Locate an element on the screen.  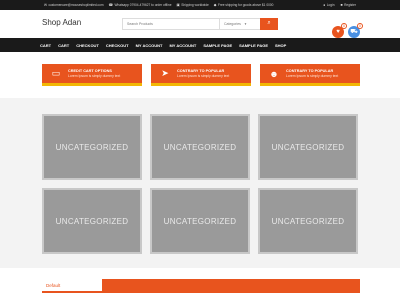
shipping-info: ▣ Shipping worldwide is located at coordinates (192, 5).